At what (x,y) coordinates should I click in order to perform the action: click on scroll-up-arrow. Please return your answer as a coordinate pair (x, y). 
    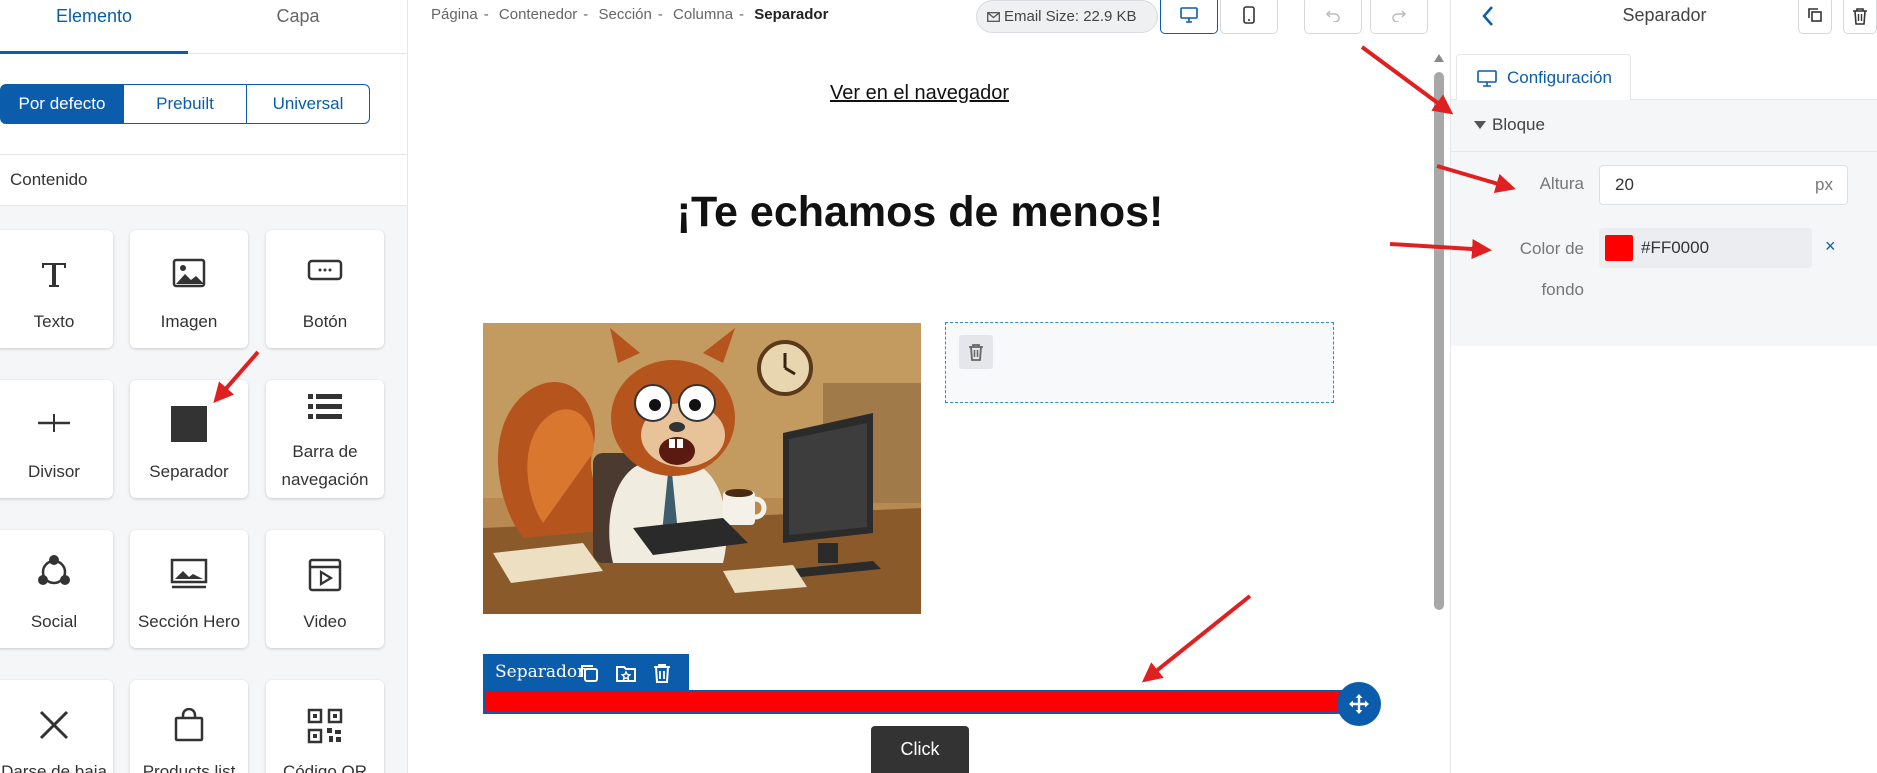
    Looking at the image, I should click on (1439, 58).